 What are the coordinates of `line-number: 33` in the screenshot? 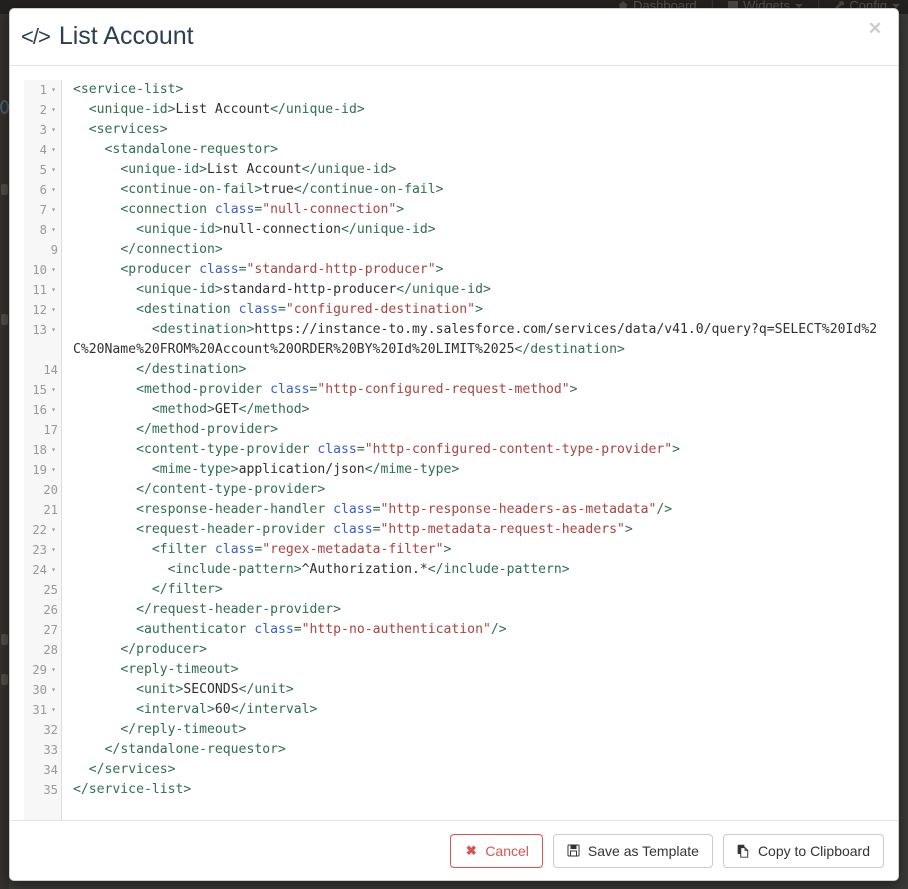 It's located at (42, 750).